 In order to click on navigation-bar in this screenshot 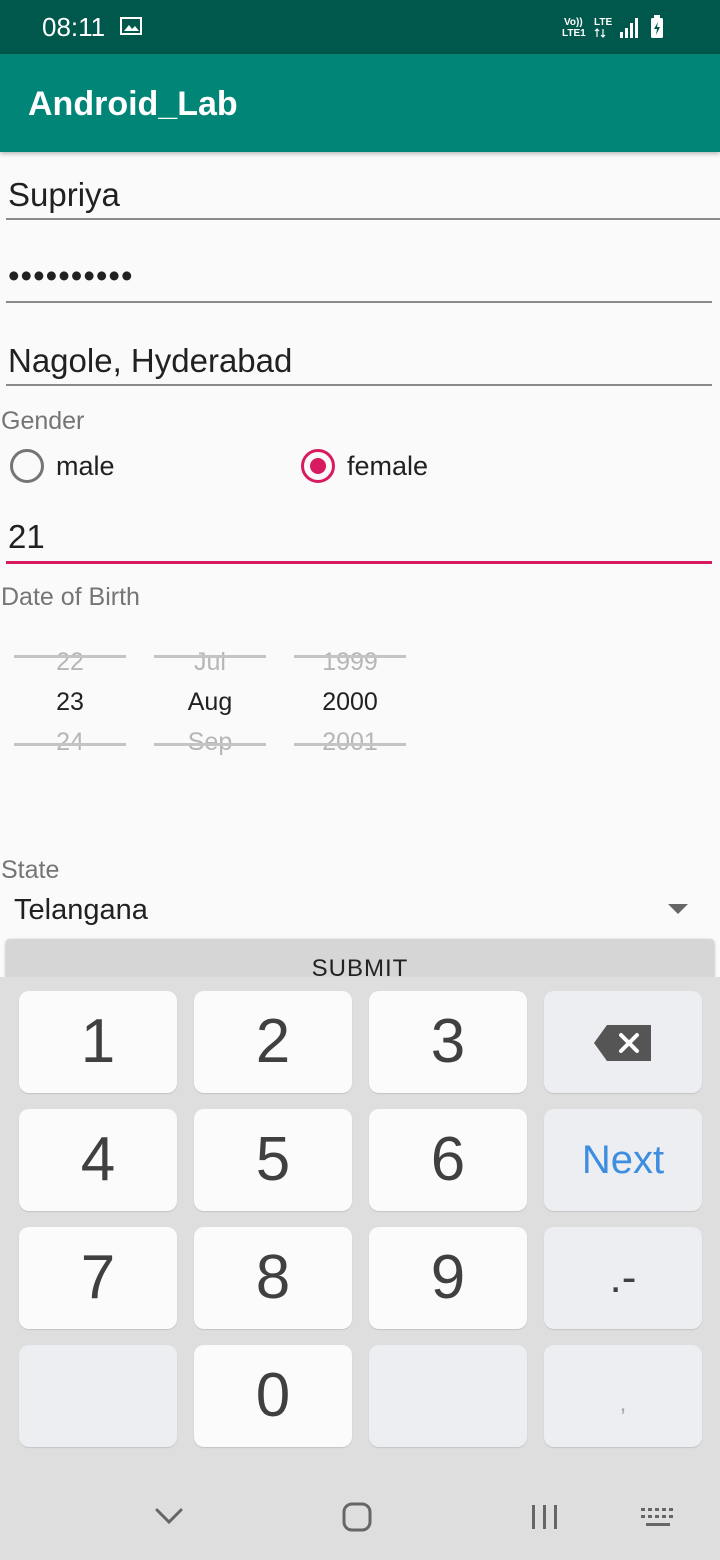, I will do `click(360, 1515)`.